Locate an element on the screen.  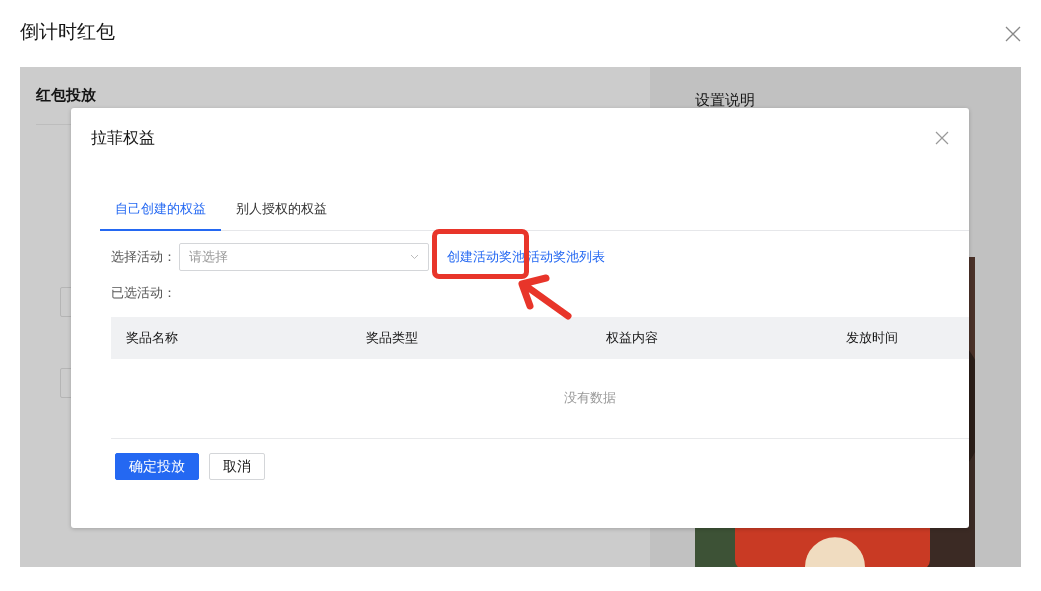
column-header: 发放时间 is located at coordinates (872, 338).